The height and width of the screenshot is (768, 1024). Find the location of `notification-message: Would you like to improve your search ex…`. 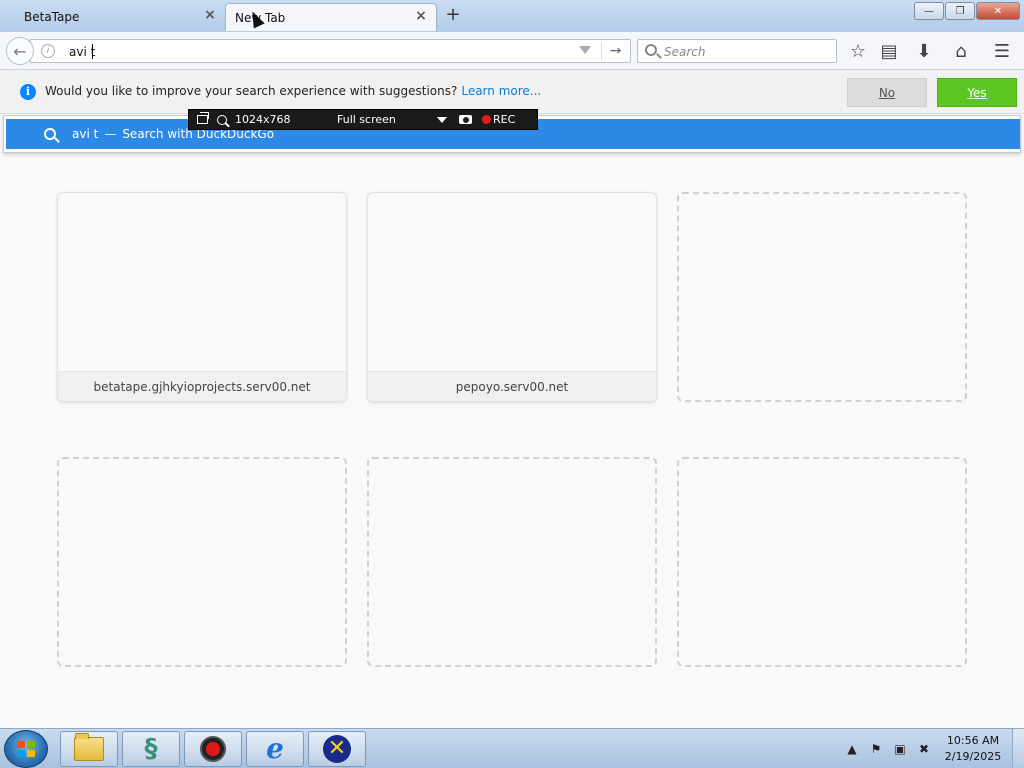

notification-message: Would you like to improve your search ex… is located at coordinates (293, 91).